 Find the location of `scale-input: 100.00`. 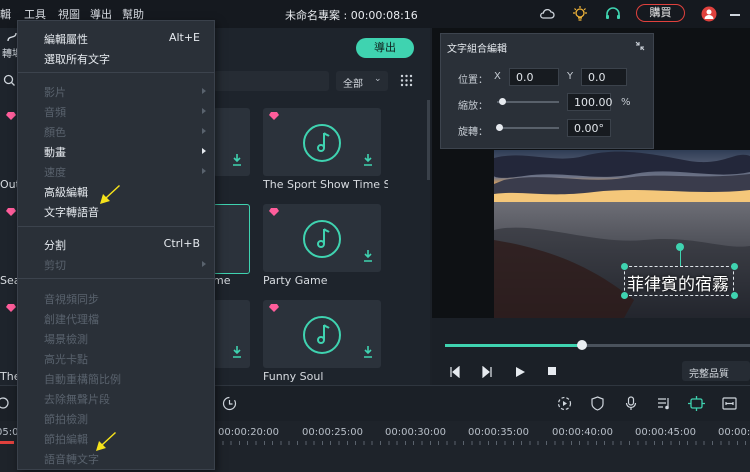

scale-input: 100.00 is located at coordinates (590, 102).